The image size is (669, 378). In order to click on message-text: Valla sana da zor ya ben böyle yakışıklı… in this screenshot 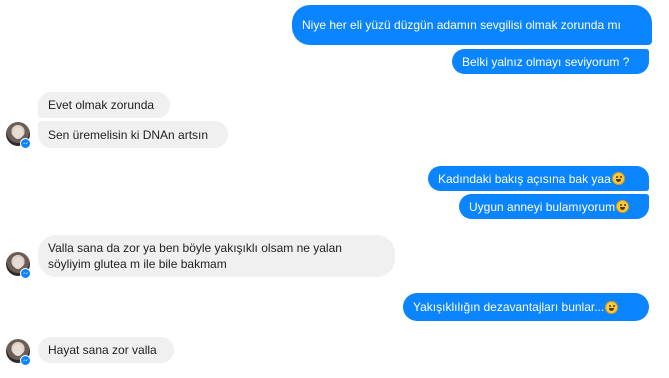, I will do `click(195, 256)`.